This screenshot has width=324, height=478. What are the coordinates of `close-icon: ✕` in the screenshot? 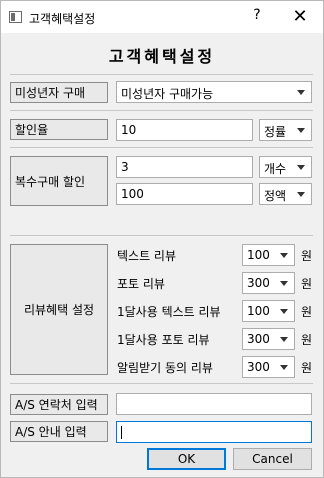 It's located at (299, 16).